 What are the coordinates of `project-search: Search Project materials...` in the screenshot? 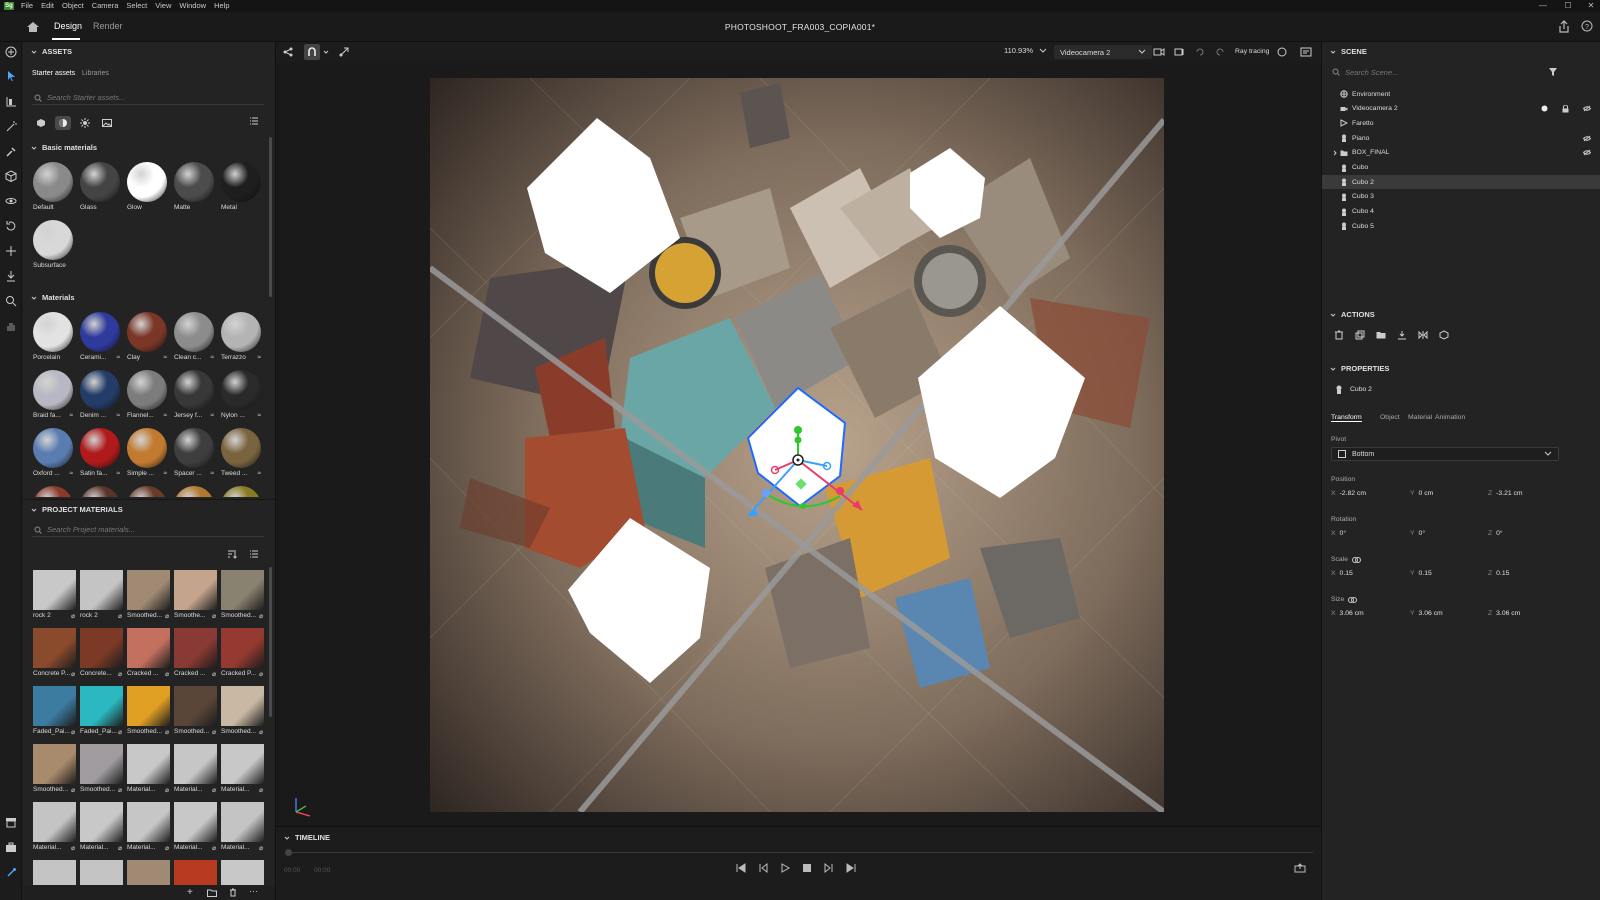 It's located at (148, 530).